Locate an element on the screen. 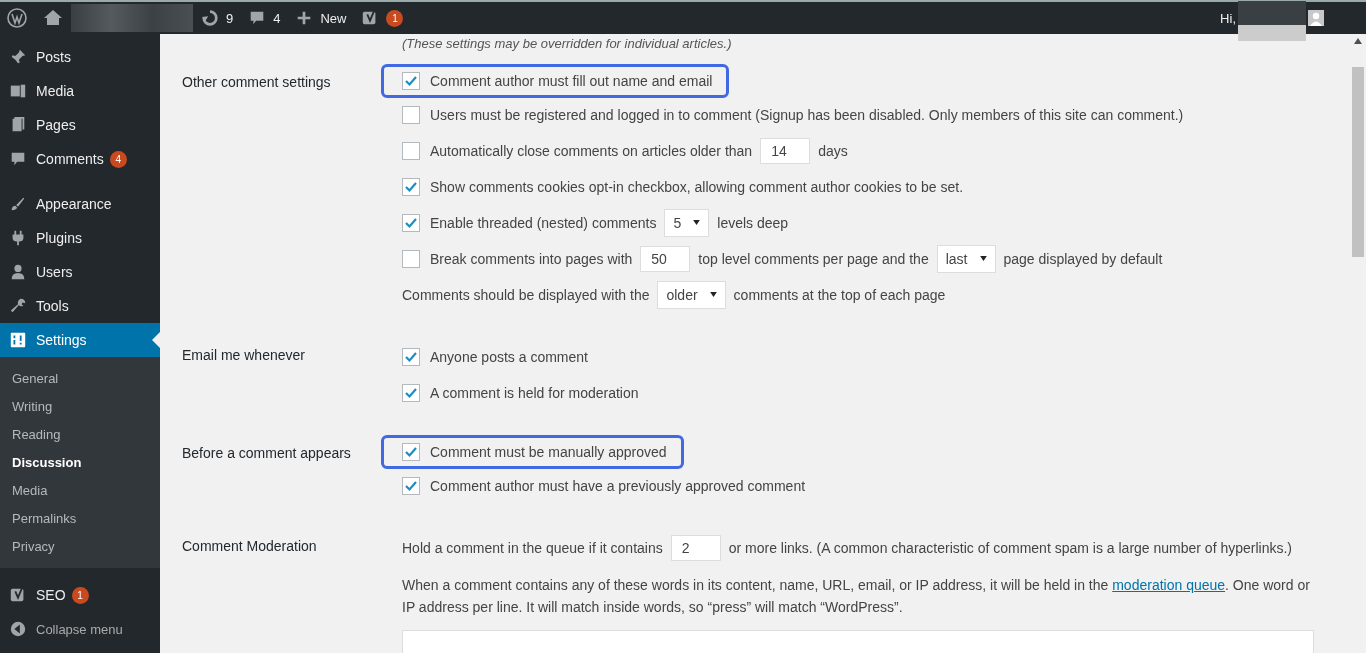  user-icon is located at coordinates (18, 272).